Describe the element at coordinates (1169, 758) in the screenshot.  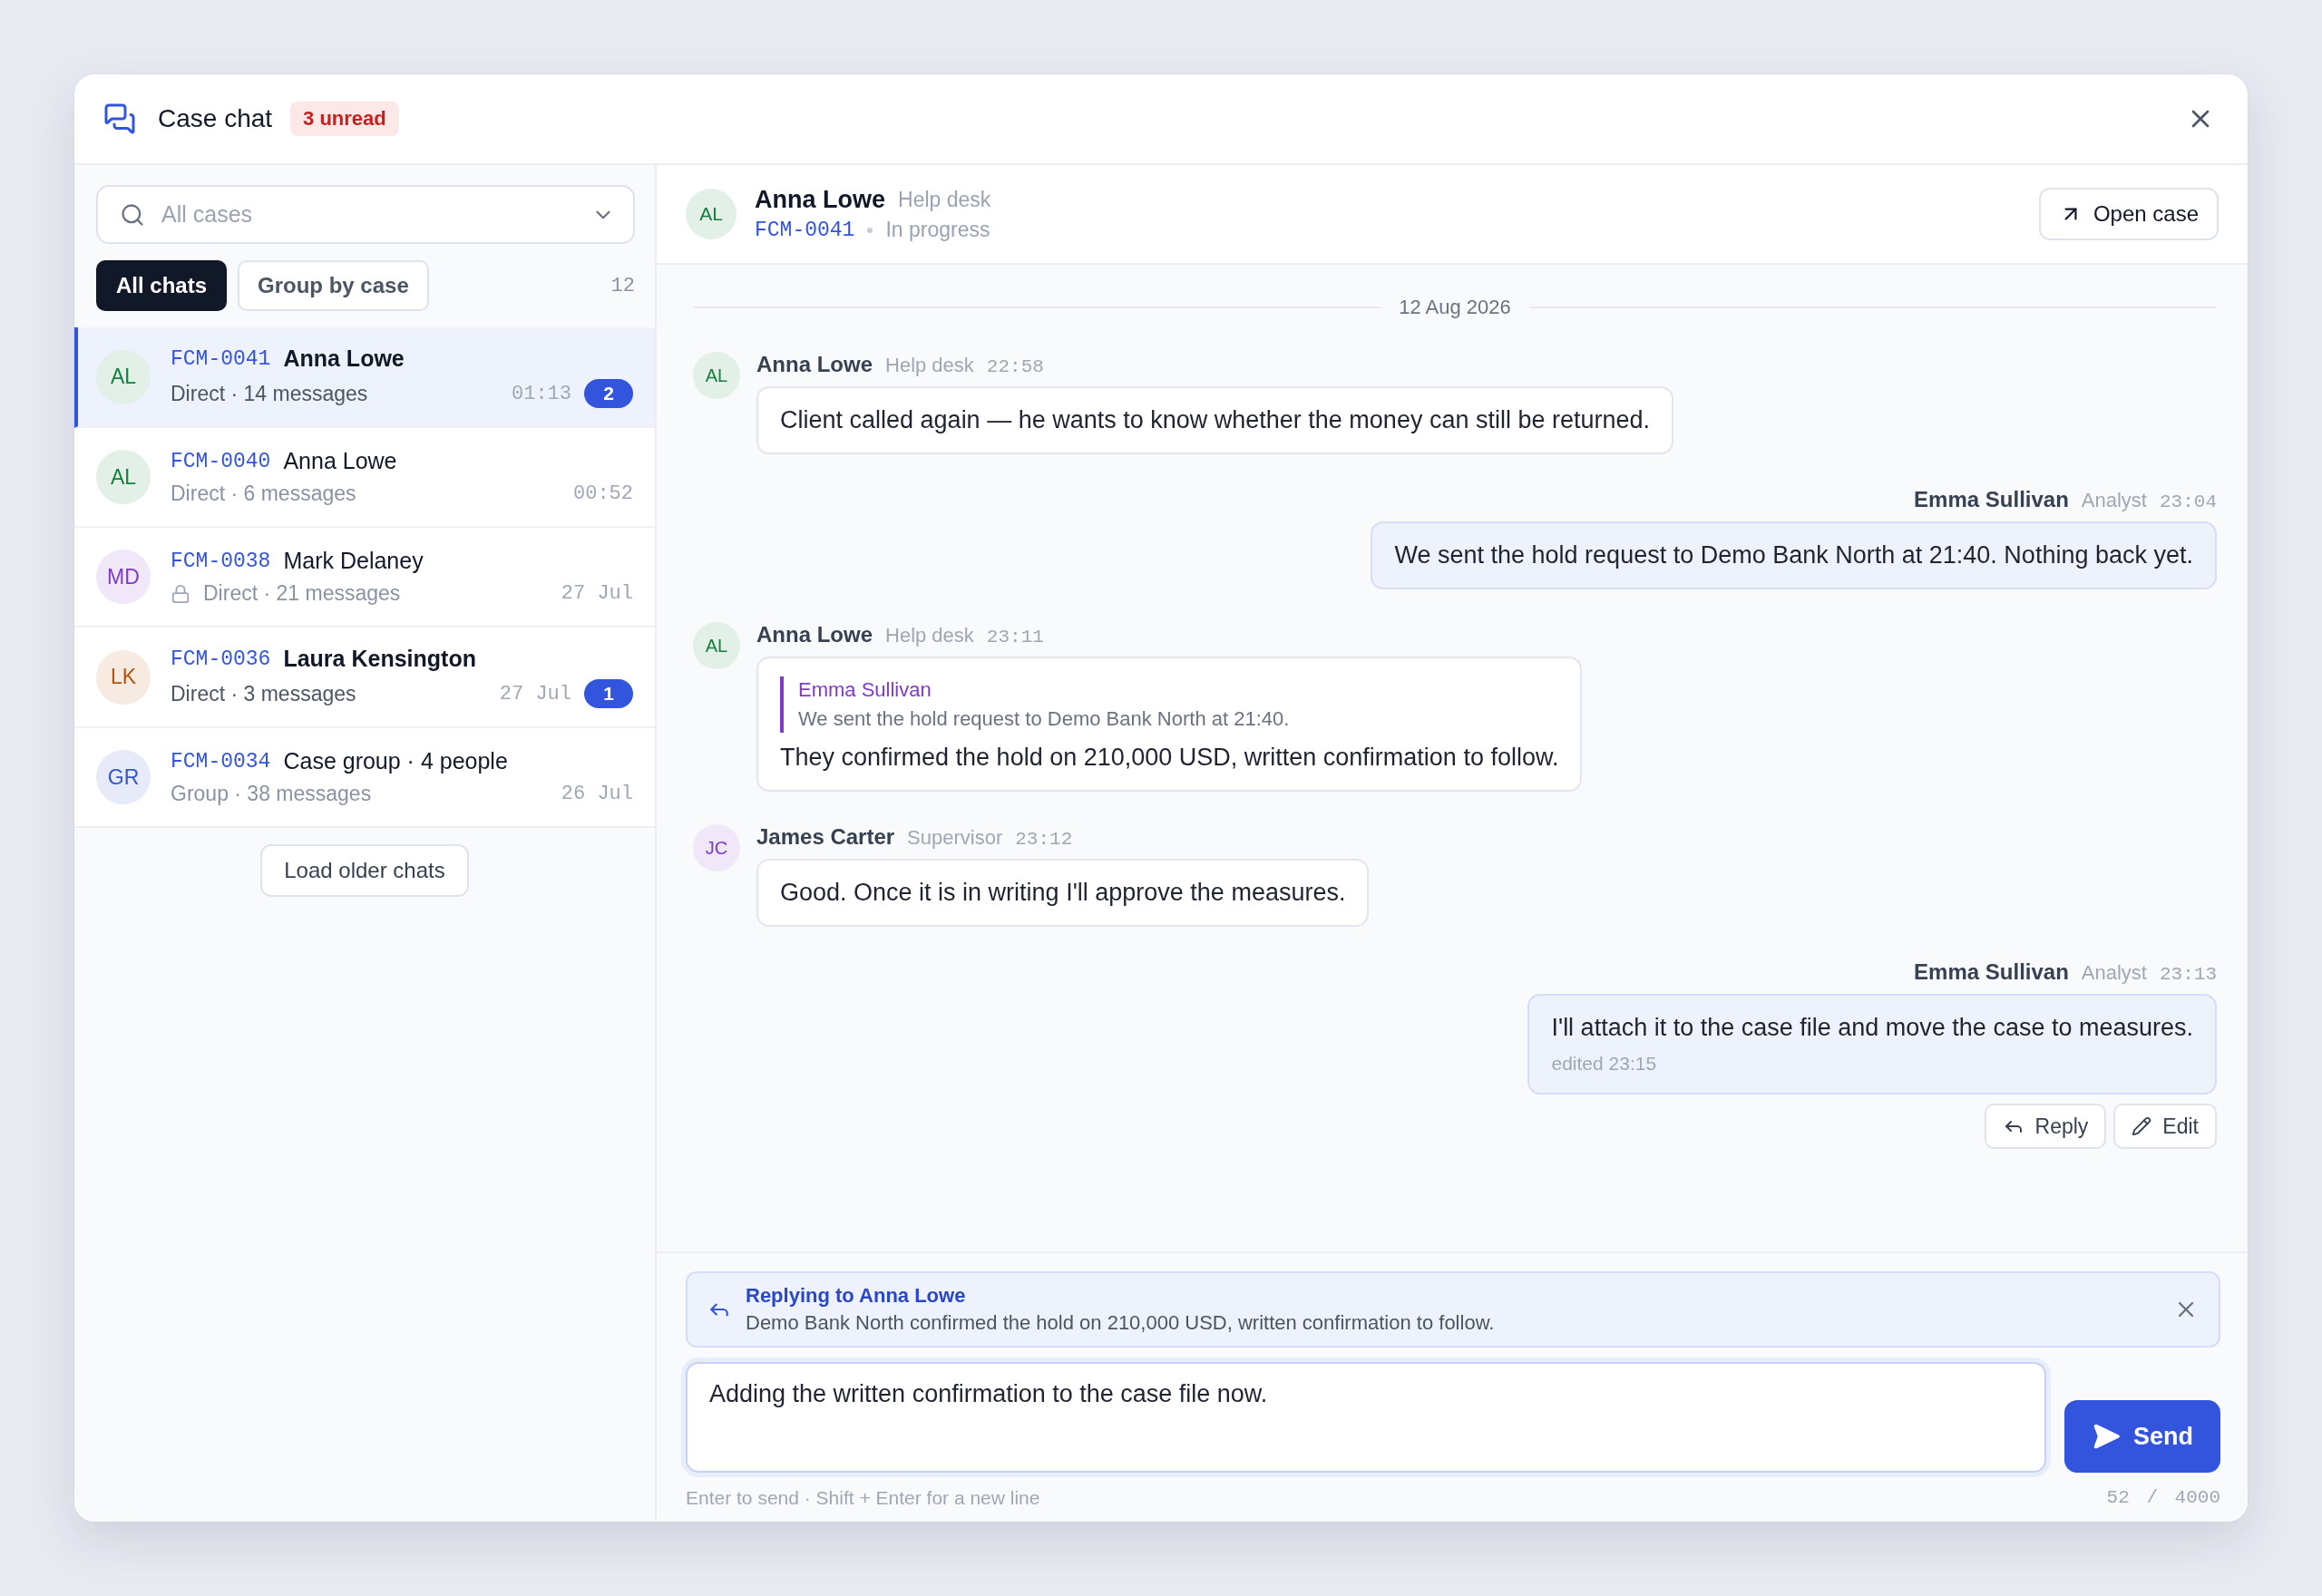
I see `message-text: They confirmed the hold on 210,000 USD, written confirmation to follow.` at that location.